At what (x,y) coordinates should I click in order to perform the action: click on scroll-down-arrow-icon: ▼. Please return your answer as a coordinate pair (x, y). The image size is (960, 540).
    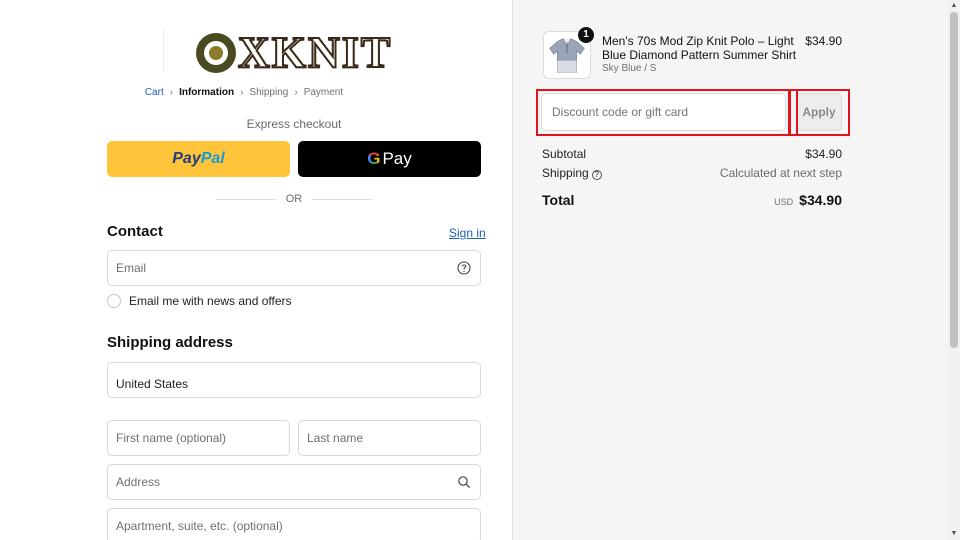
    Looking at the image, I should click on (954, 534).